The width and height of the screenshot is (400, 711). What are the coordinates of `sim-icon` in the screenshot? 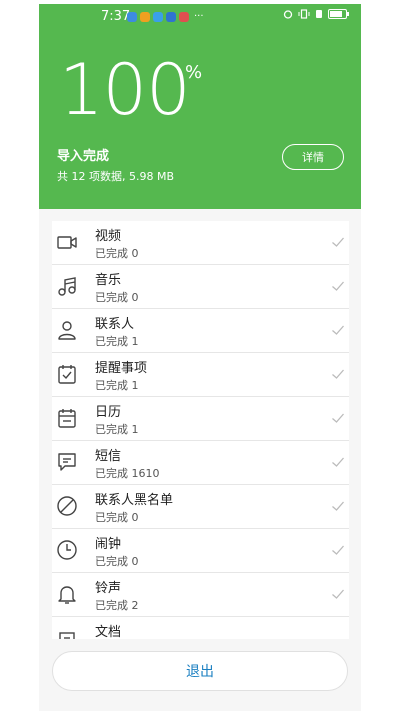 It's located at (319, 14).